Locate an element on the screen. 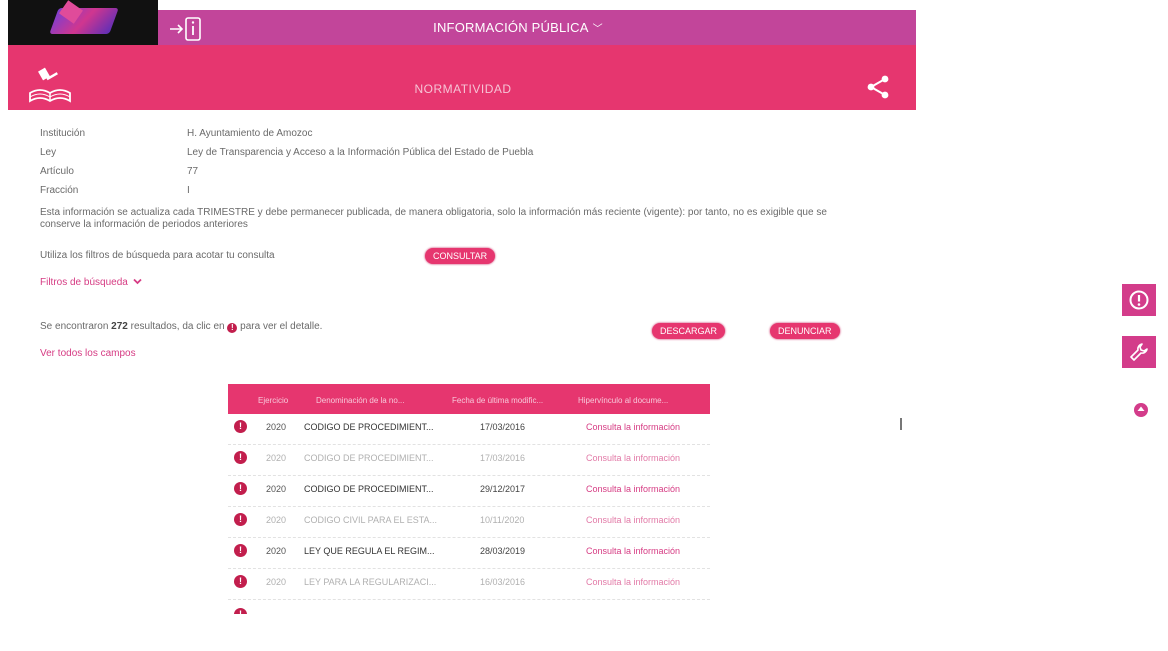 This screenshot has width=1168, height=651. results-suffix: para ver el detalle. is located at coordinates (281, 326).